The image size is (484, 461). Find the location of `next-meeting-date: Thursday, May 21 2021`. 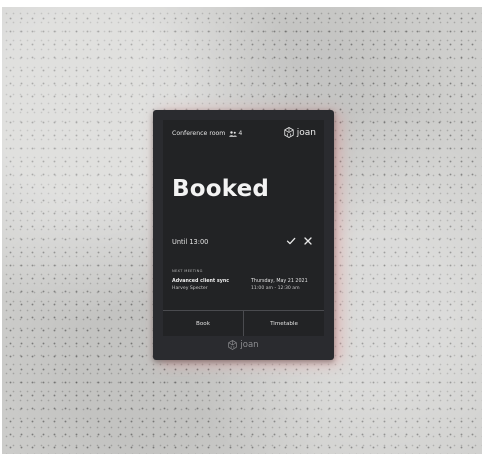

next-meeting-date: Thursday, May 21 2021 is located at coordinates (279, 281).